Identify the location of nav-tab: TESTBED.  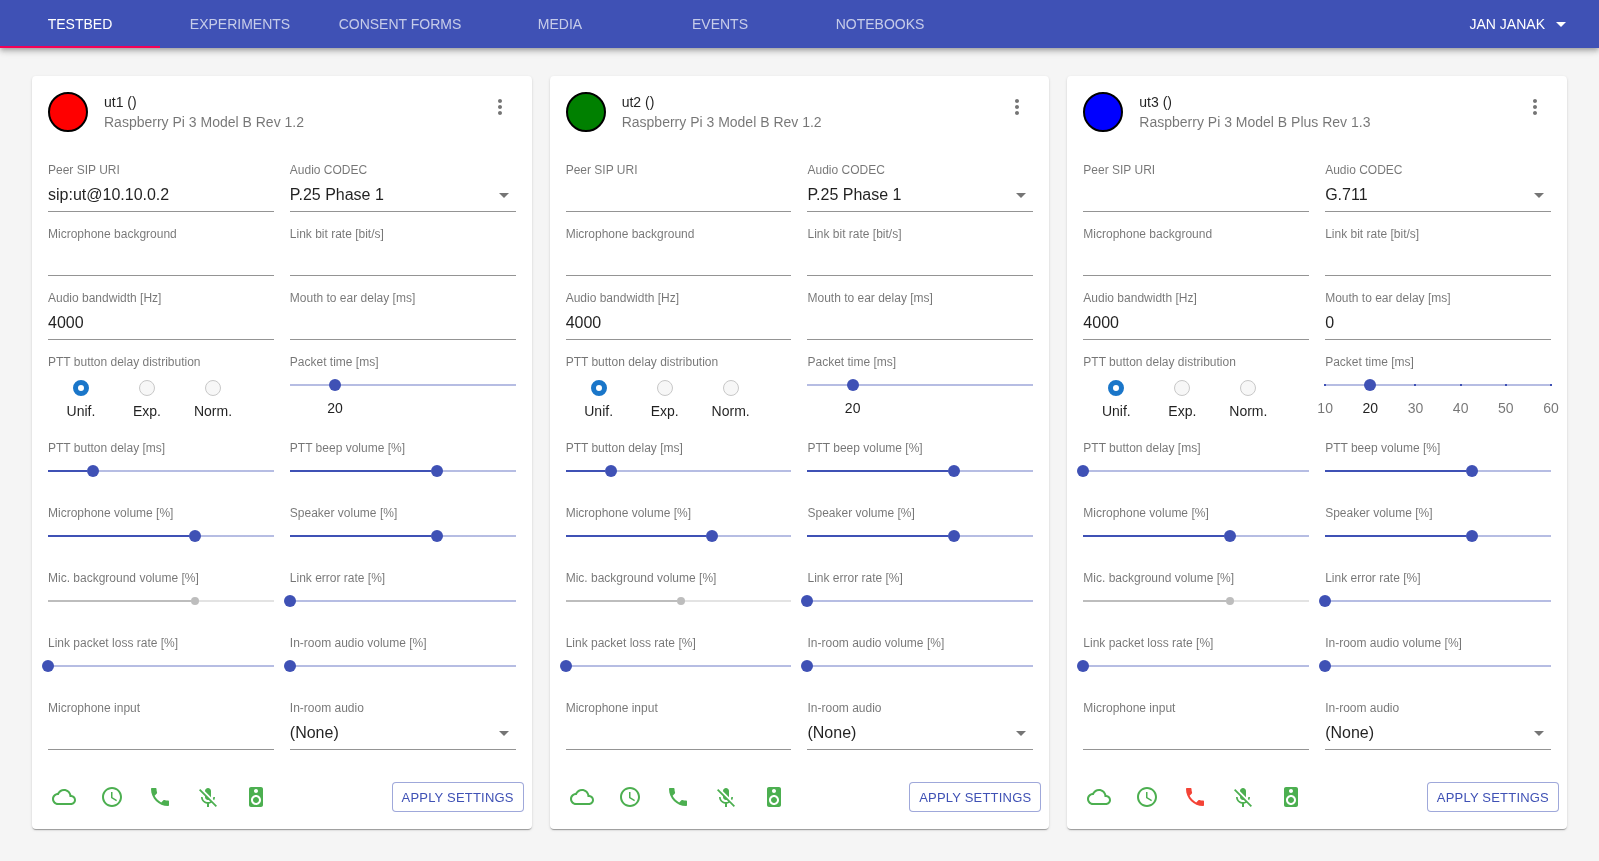
(80, 24).